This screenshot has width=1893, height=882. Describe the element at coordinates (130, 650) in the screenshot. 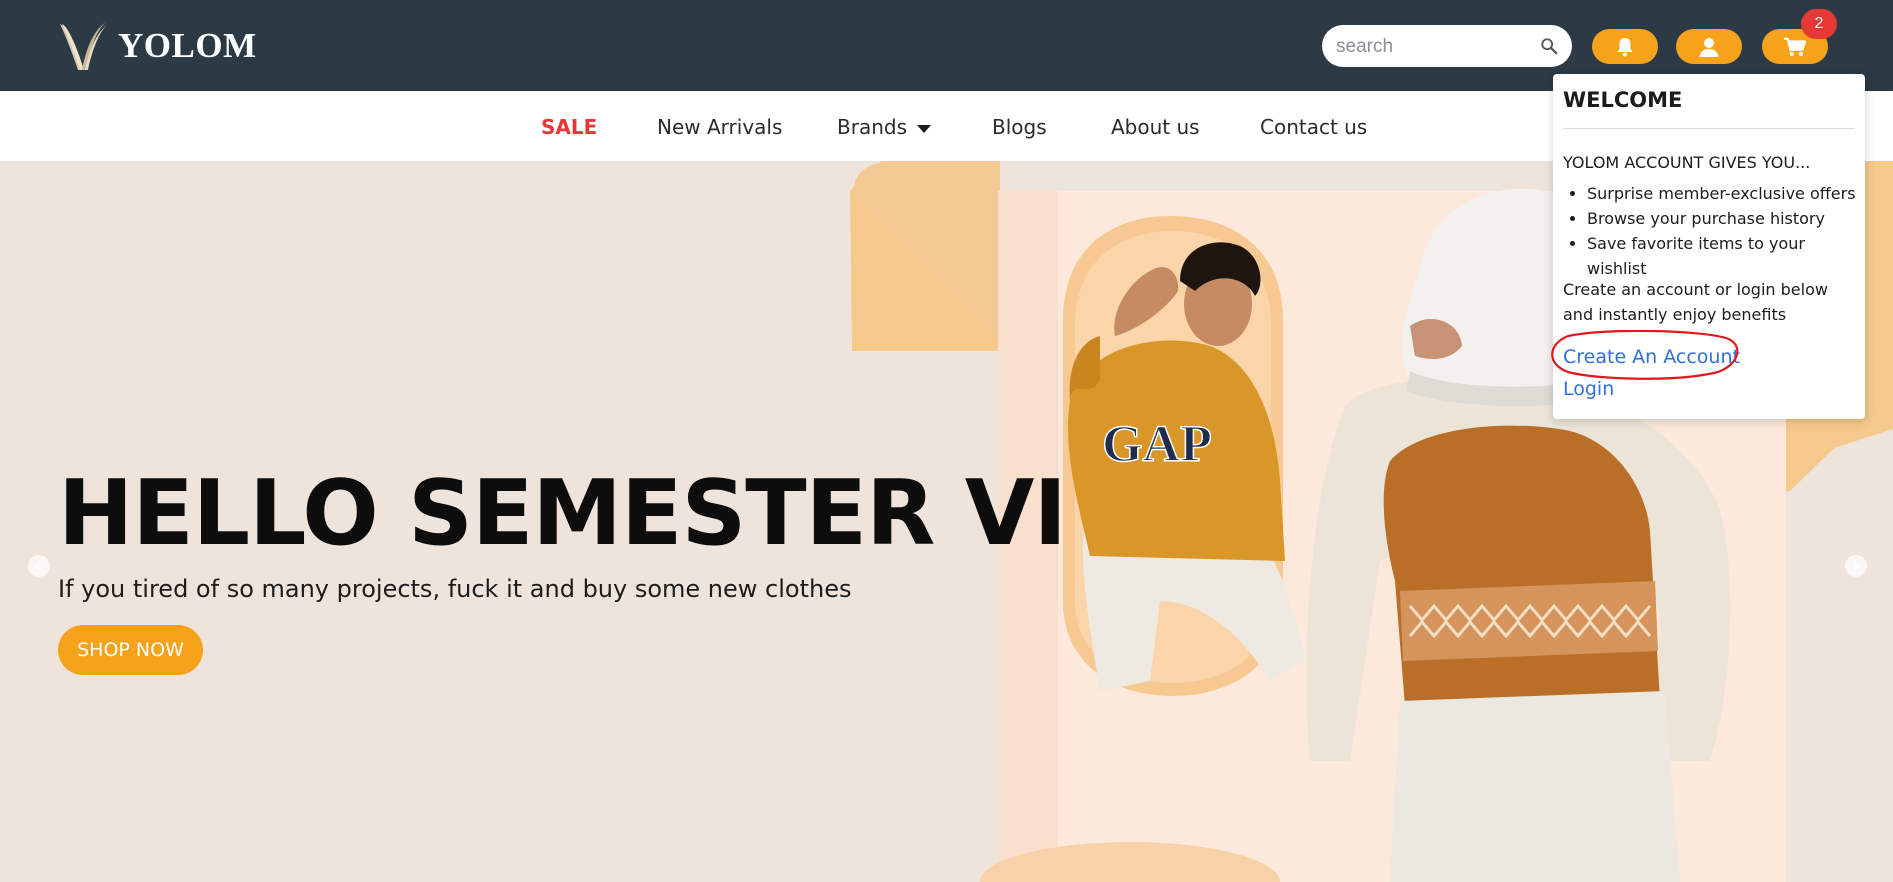

I see `shop-now-button: SHOP NOW` at that location.